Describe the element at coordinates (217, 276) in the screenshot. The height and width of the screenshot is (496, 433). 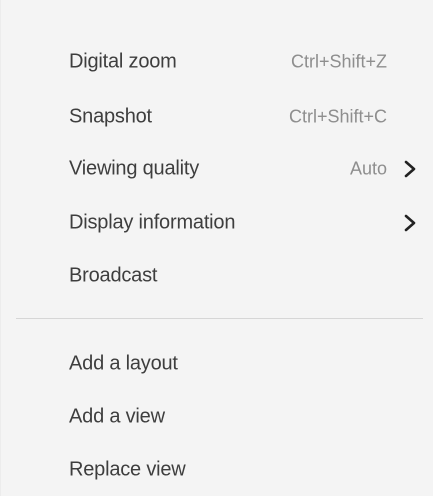
I see `menu-item-broadcast: Broadcast` at that location.